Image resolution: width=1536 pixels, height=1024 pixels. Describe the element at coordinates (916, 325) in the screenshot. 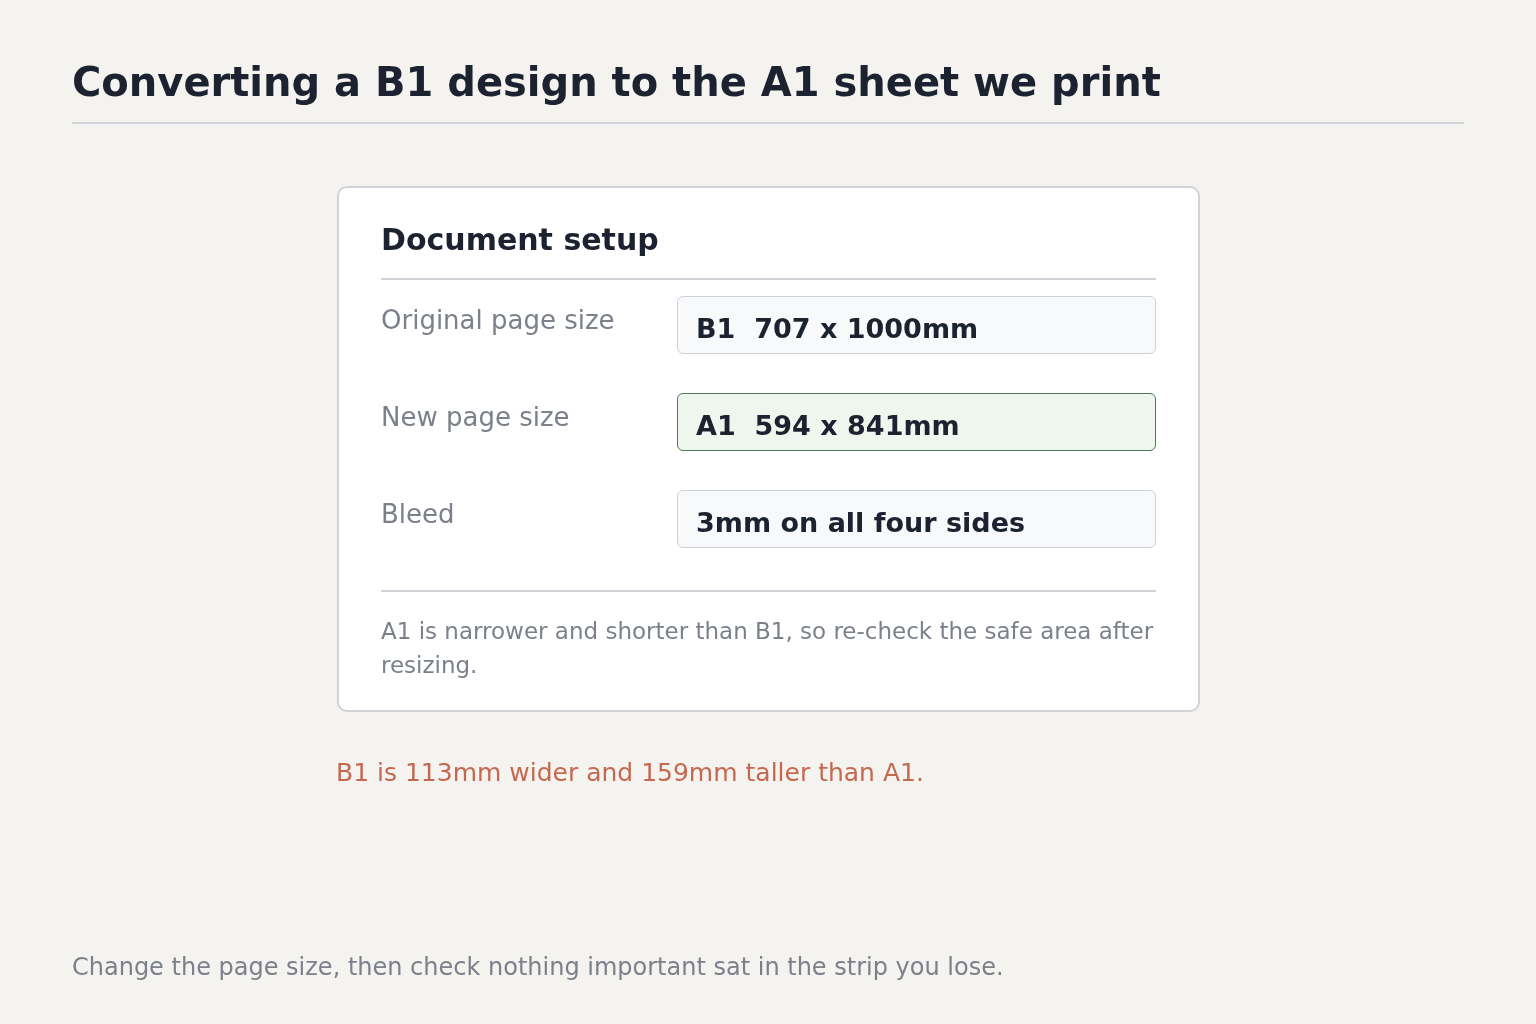

I see `input-field: B1 707 x 1000mm` at that location.